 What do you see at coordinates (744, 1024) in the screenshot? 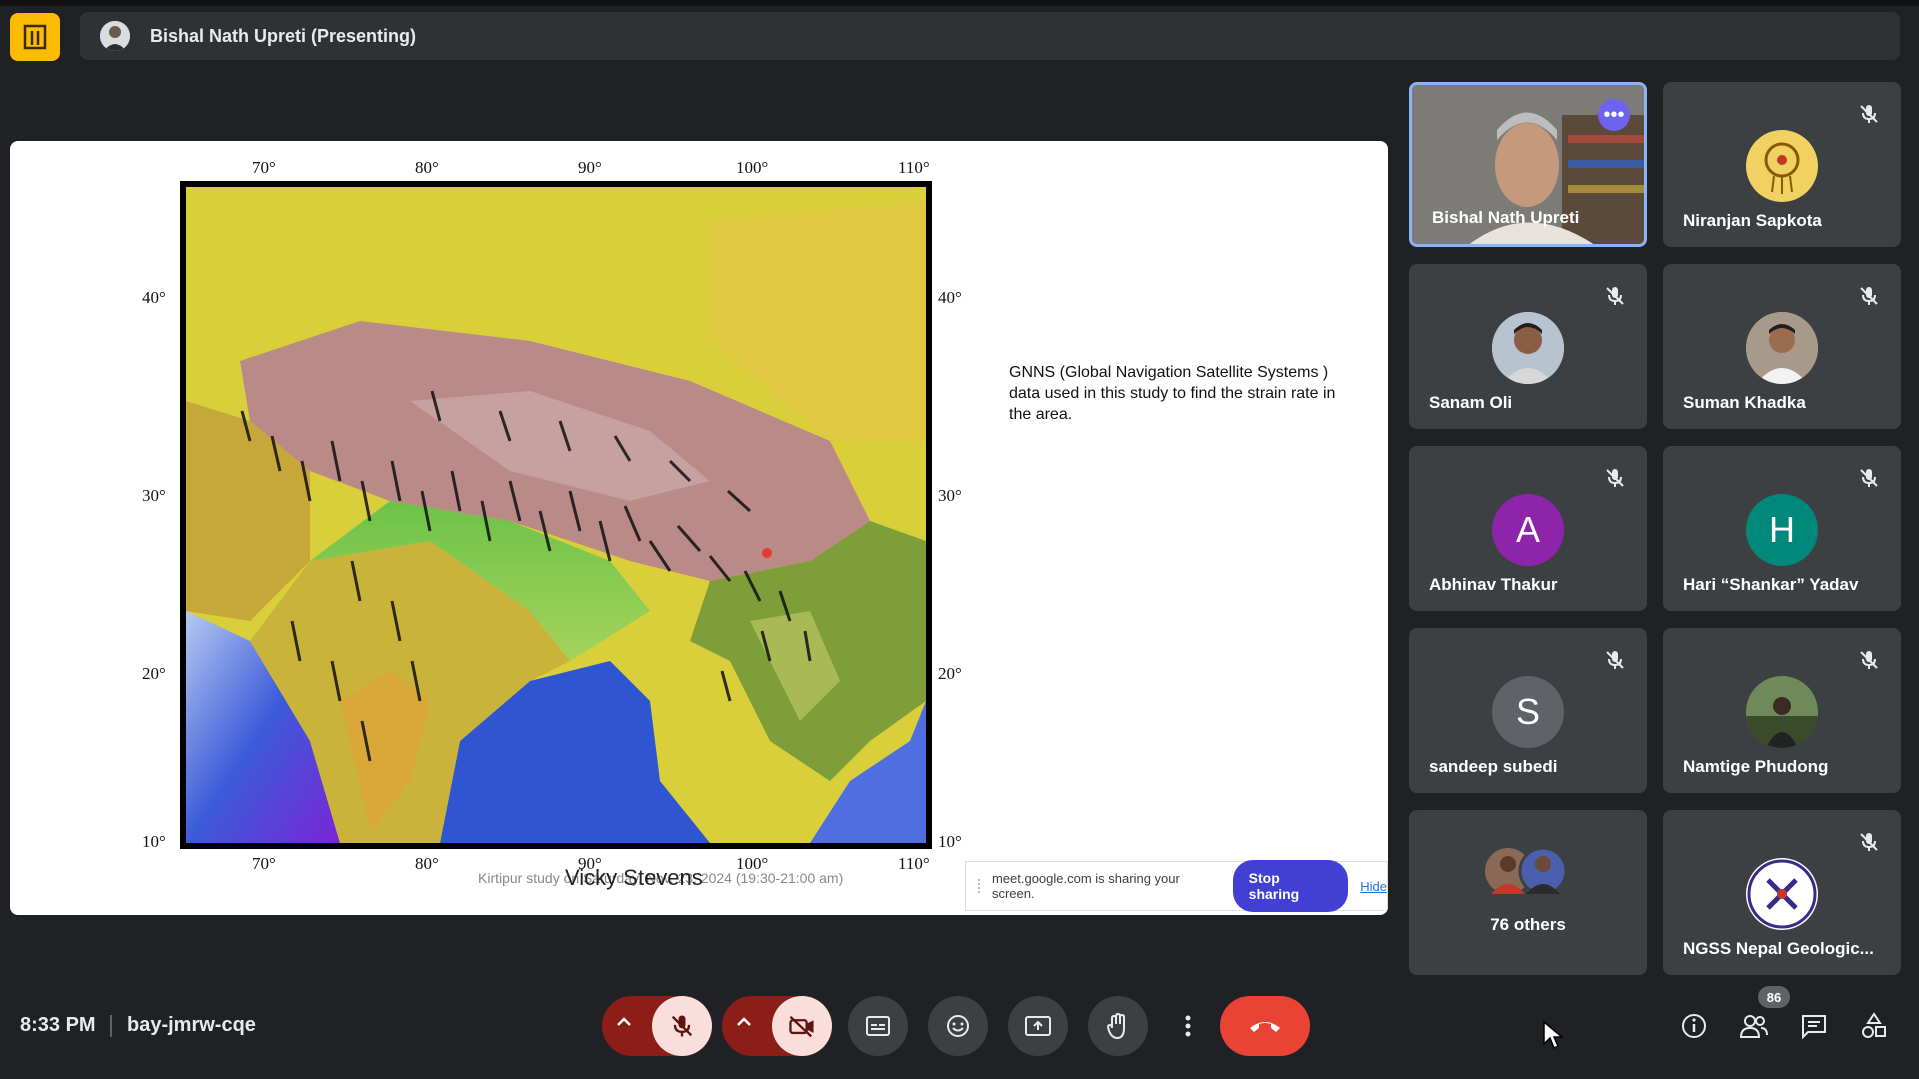
I see `video-options-chevron-icon` at bounding box center [744, 1024].